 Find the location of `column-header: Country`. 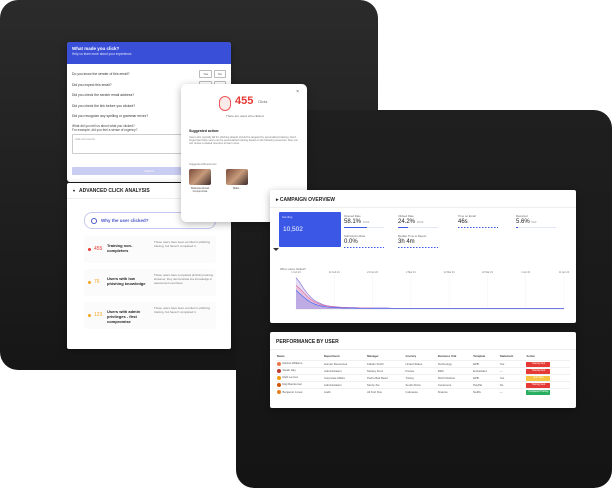

column-header: Country is located at coordinates (421, 356).